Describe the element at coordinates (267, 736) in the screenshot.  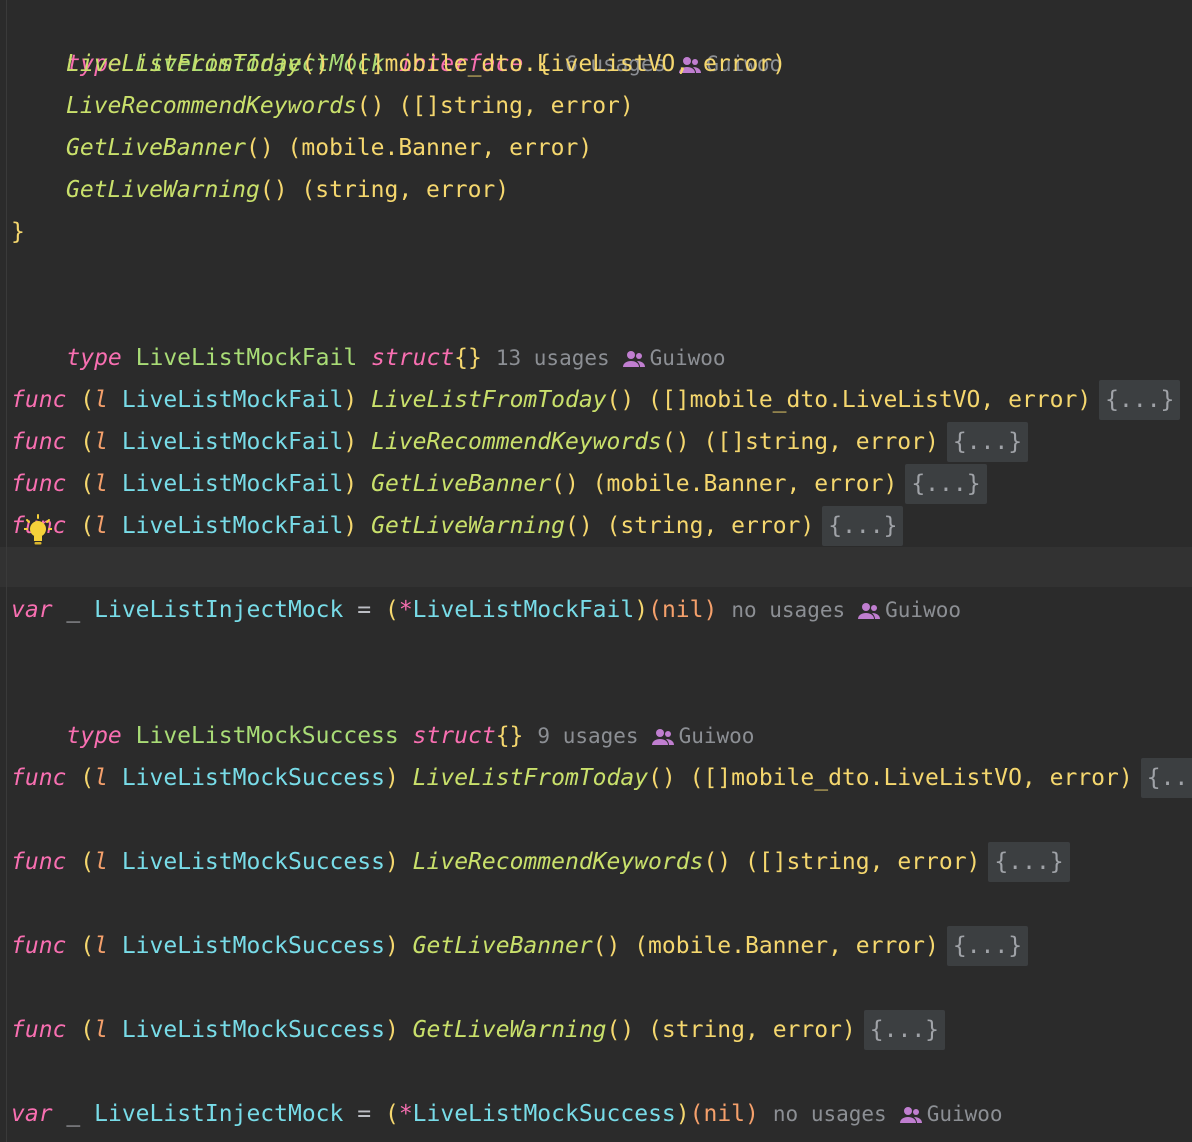
I see `type-name: LiveListMockSuccess` at that location.